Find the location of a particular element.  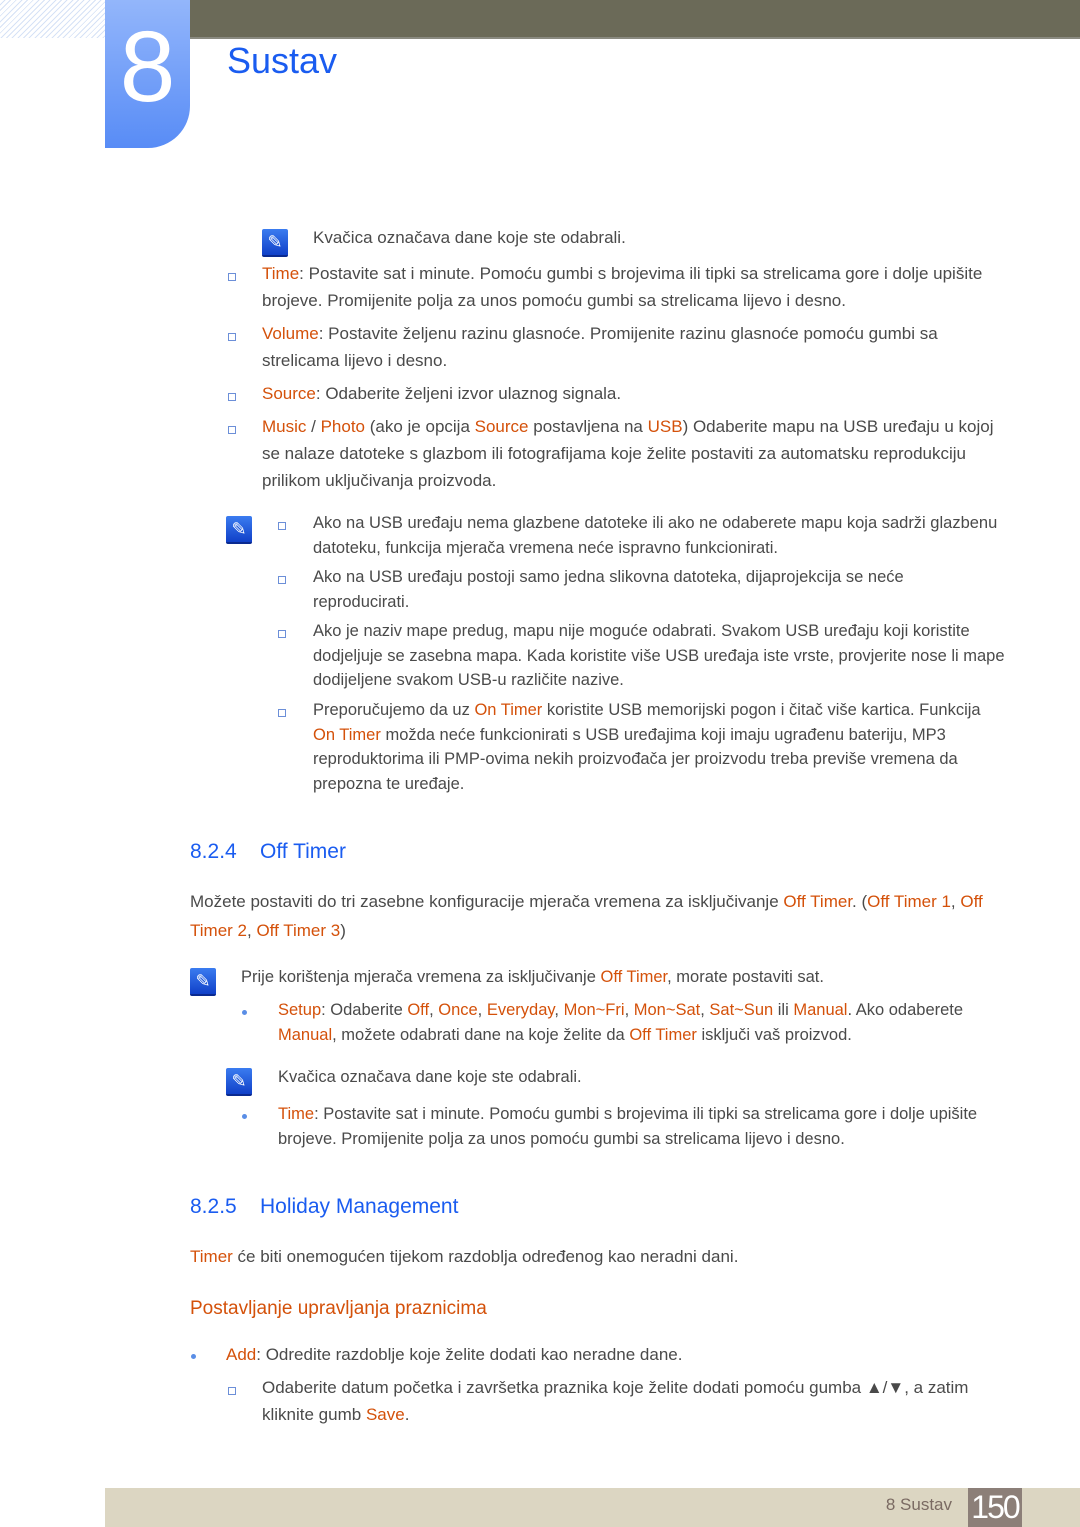

text: , možete odabrati dane na koje želite da is located at coordinates (481, 1034).